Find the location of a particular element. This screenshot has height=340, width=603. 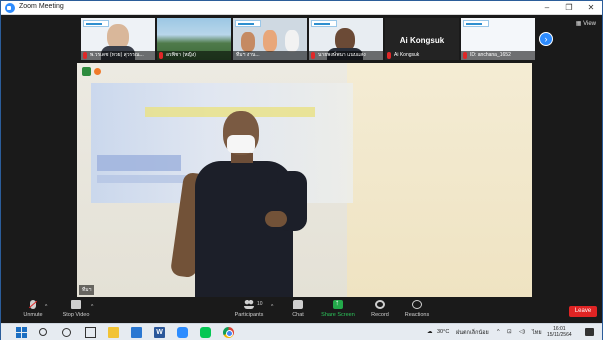

network-icon: ⊡ is located at coordinates (509, 332).